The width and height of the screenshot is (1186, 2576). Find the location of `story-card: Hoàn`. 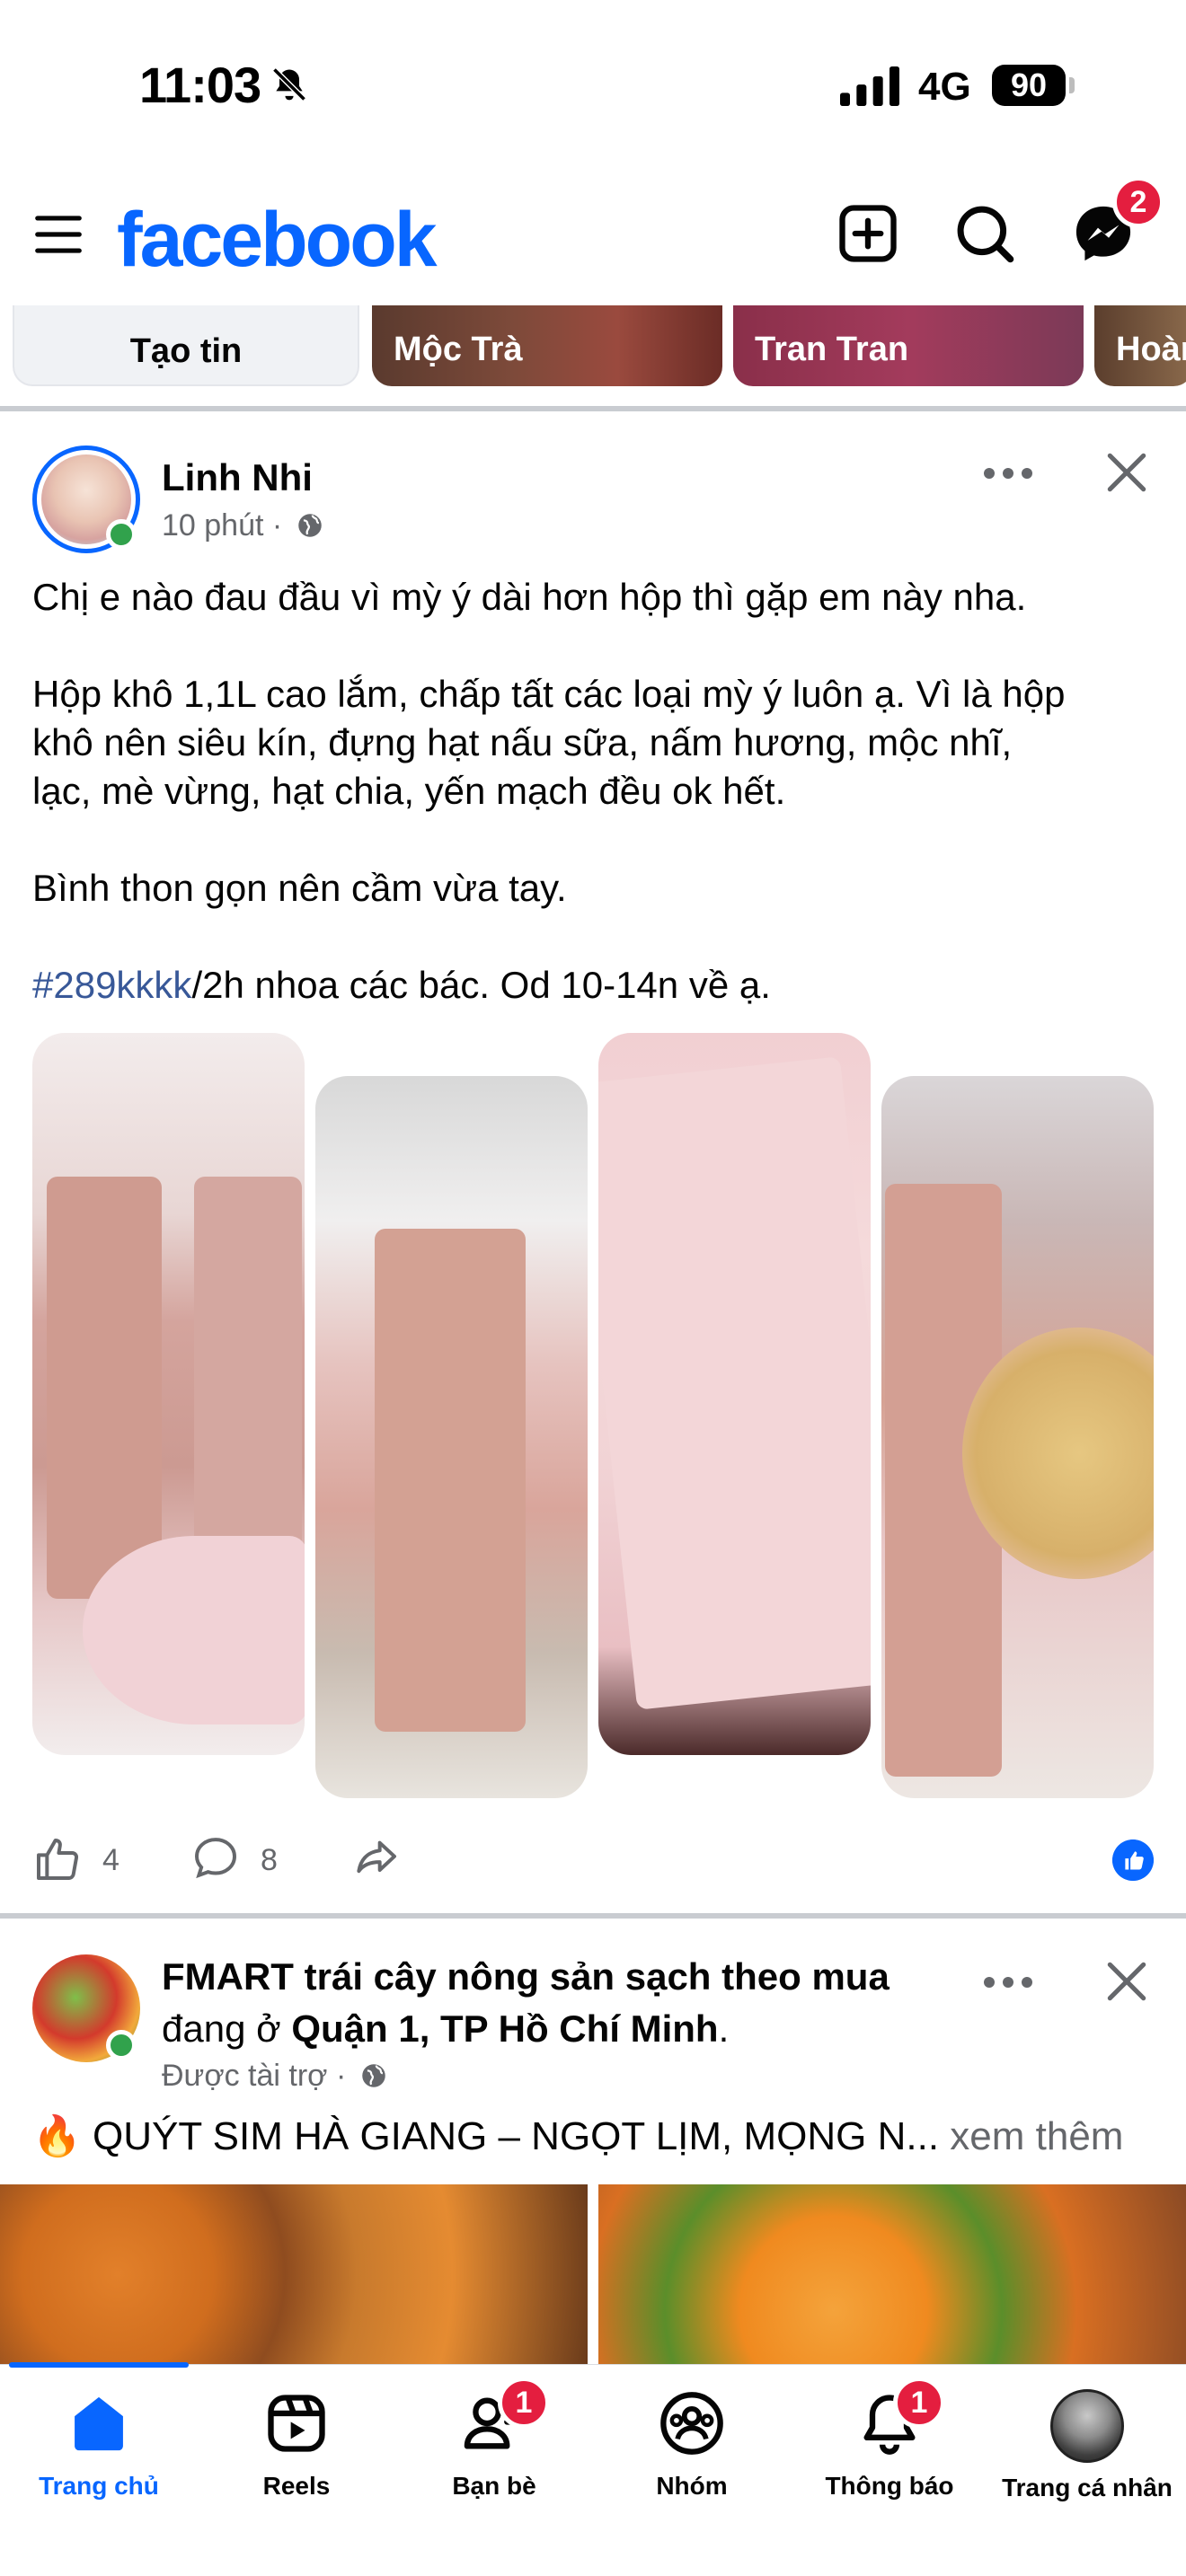

story-card: Hoàn is located at coordinates (1140, 345).